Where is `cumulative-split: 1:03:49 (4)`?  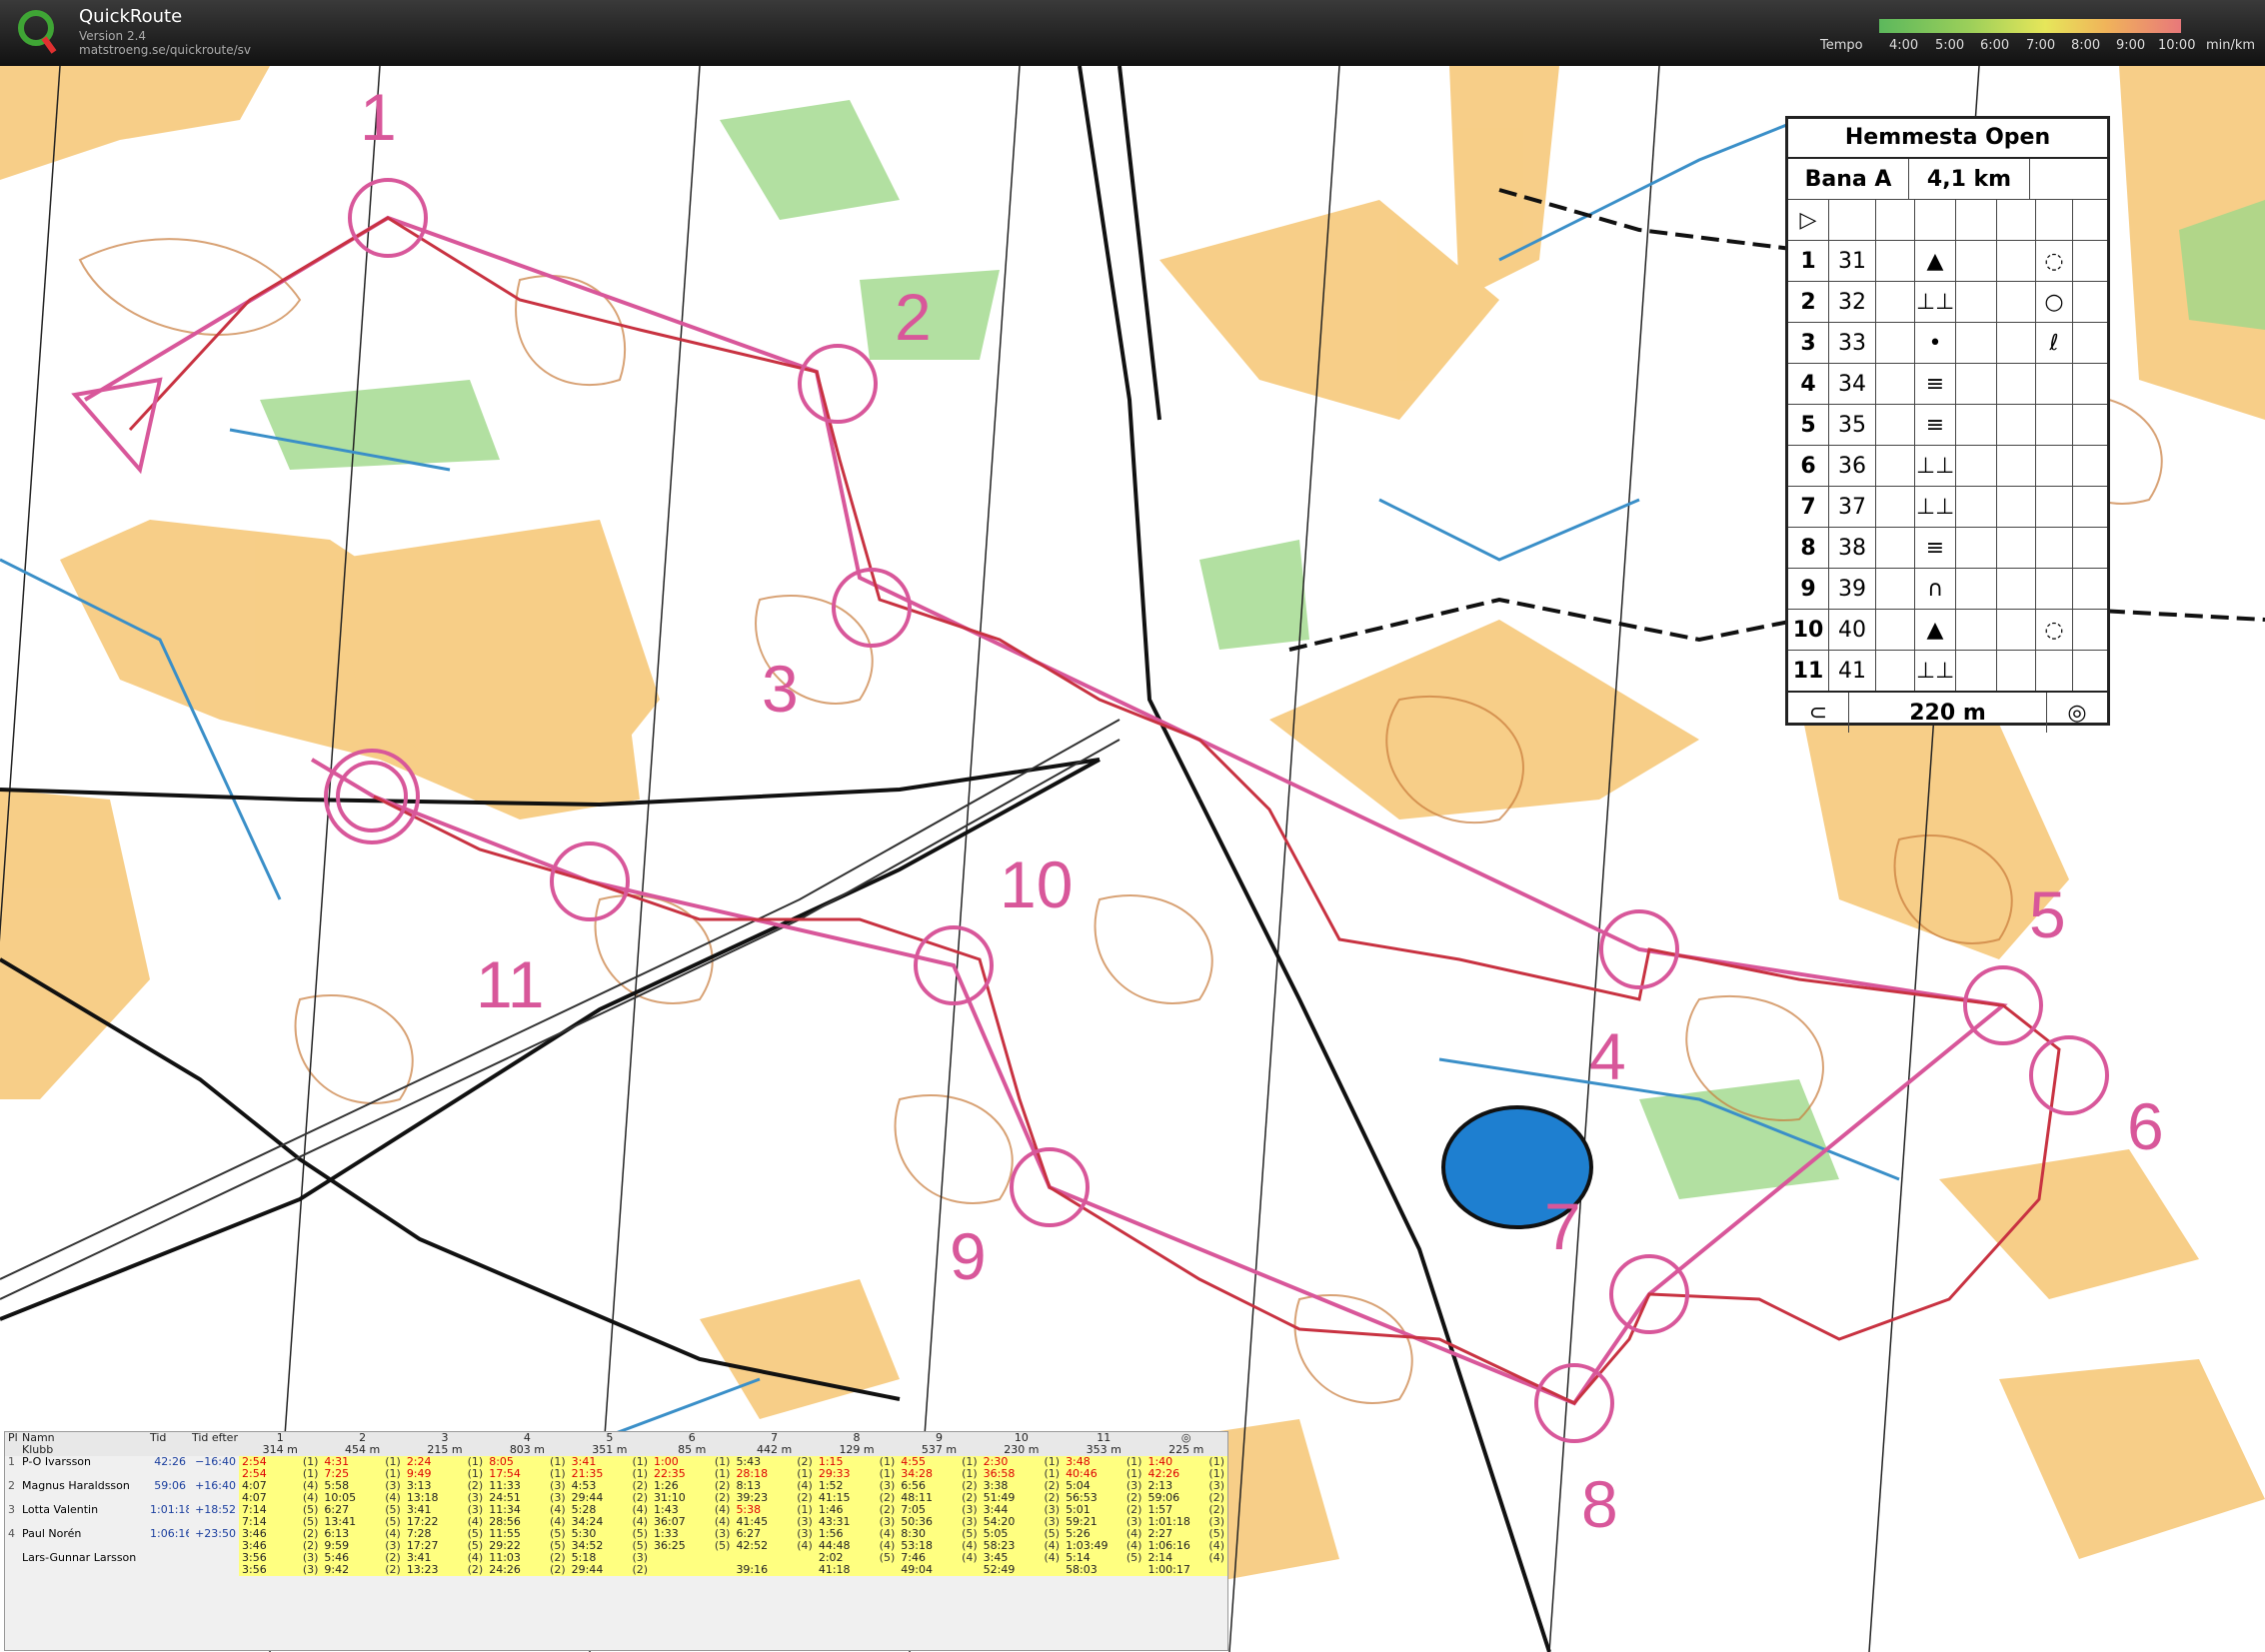
cumulative-split: 1:03:49 (4) is located at coordinates (1104, 1546).